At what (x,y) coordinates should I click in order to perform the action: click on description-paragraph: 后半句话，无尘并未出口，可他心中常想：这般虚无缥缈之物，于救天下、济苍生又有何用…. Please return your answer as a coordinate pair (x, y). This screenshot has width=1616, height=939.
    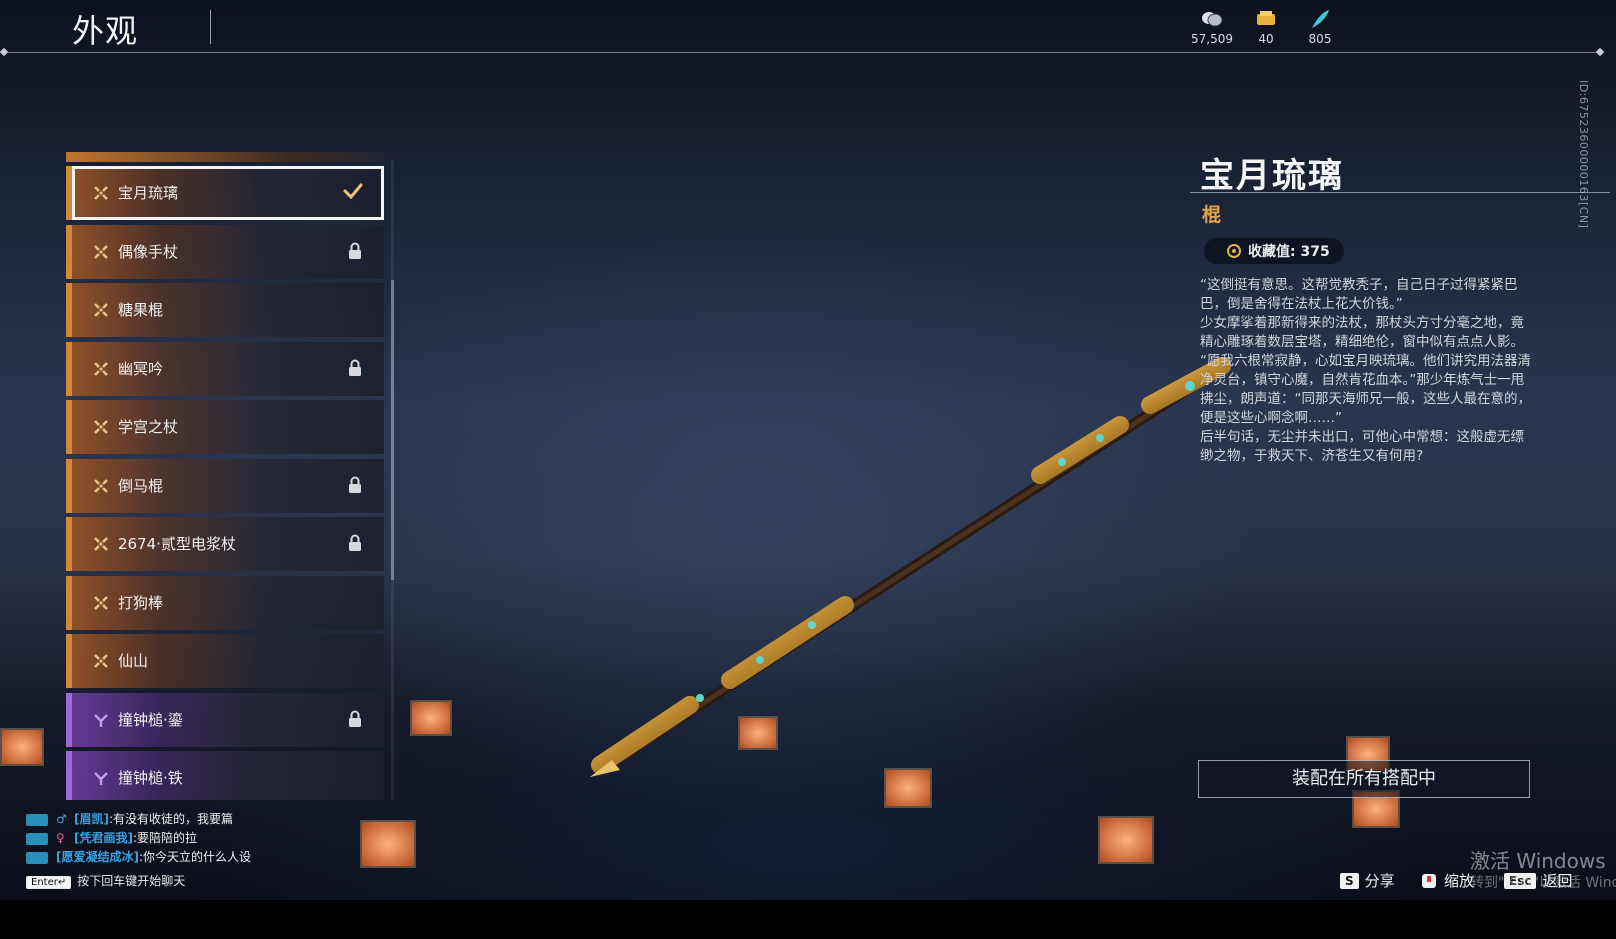
    Looking at the image, I should click on (1362, 446).